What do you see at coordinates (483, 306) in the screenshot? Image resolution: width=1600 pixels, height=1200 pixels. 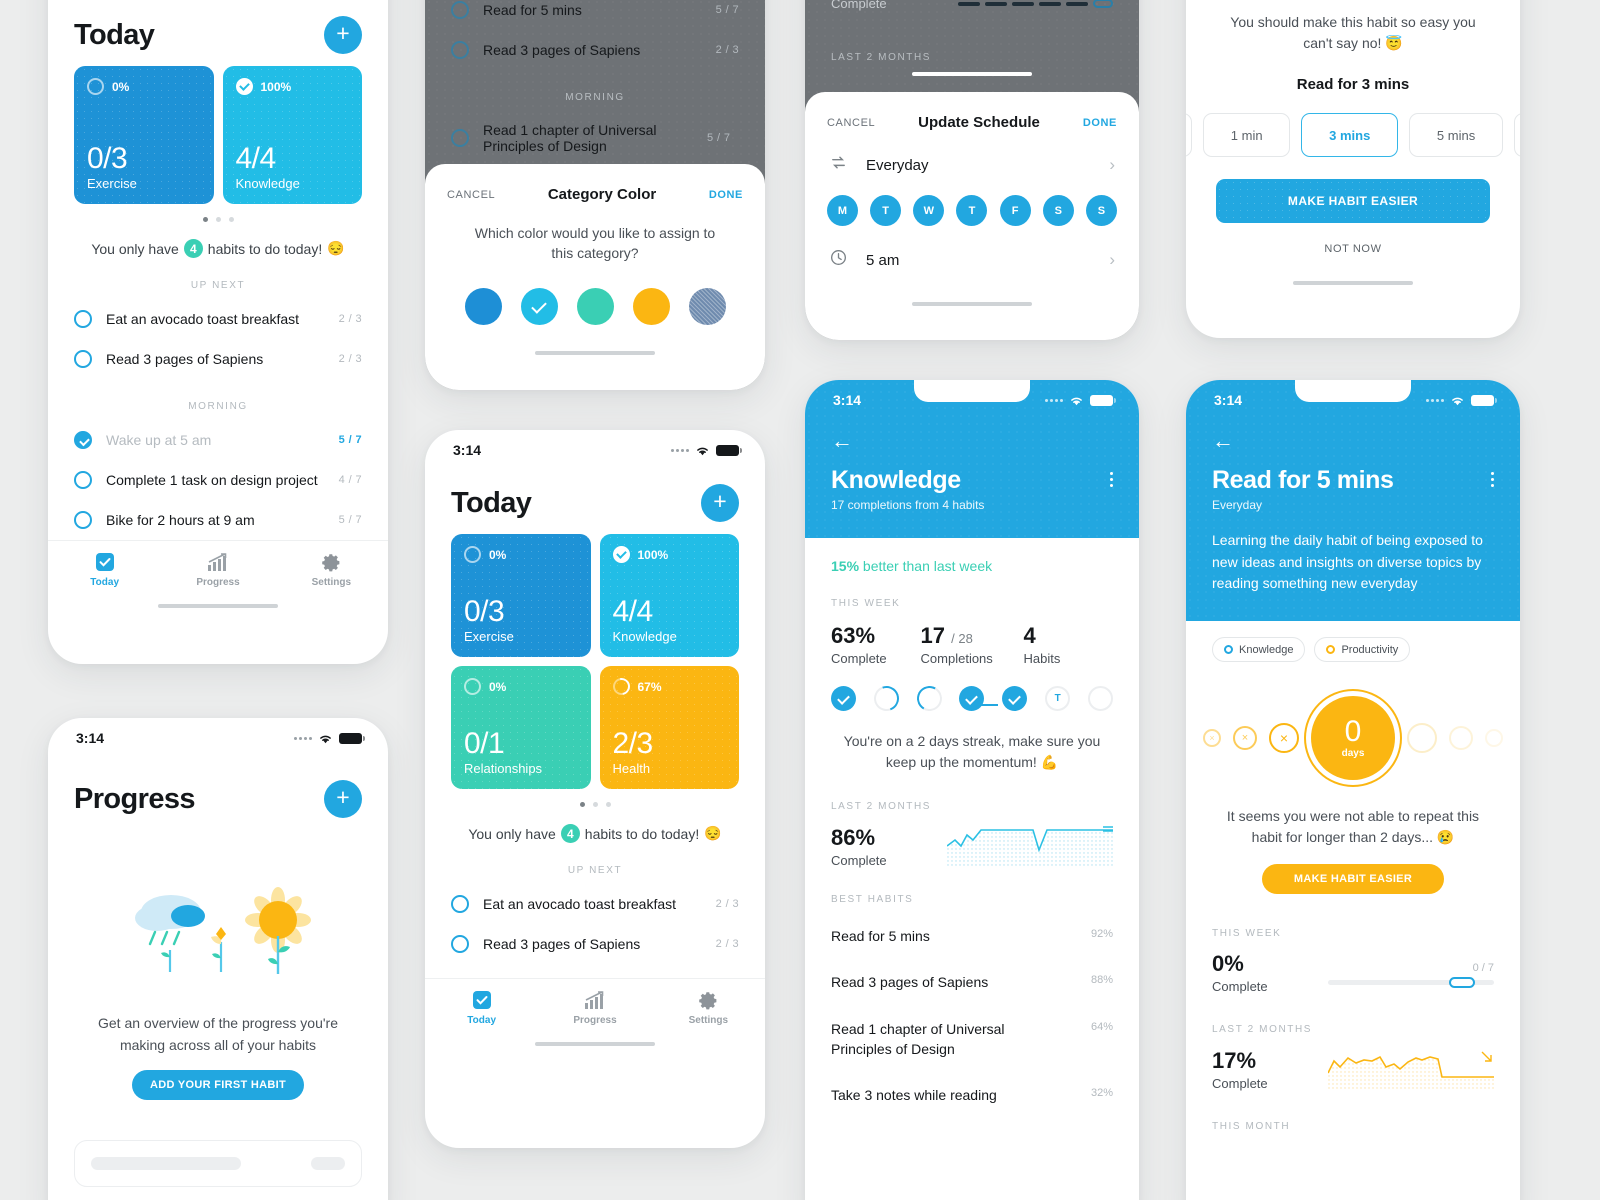 I see `color-swatch-blue` at bounding box center [483, 306].